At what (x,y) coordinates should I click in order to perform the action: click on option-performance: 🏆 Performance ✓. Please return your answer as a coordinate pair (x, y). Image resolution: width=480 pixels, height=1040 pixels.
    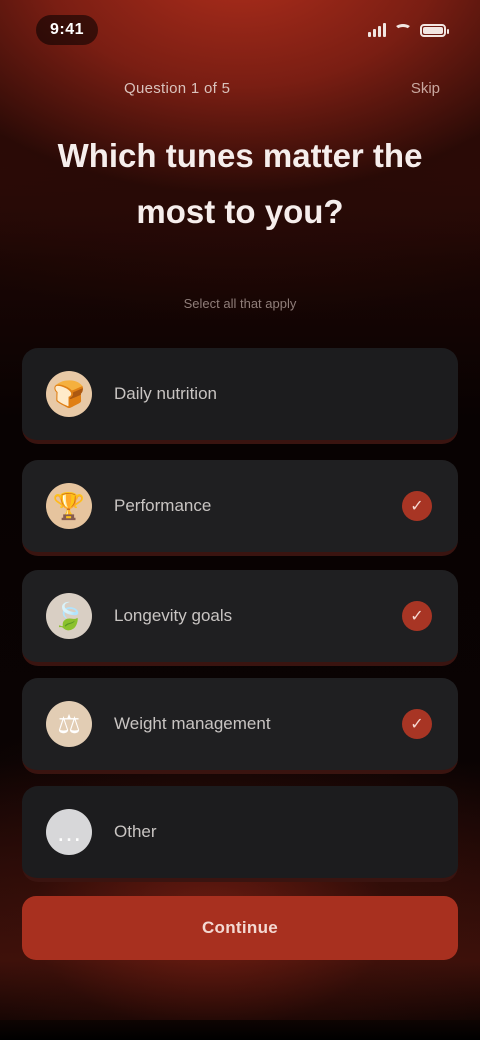
    Looking at the image, I should click on (240, 508).